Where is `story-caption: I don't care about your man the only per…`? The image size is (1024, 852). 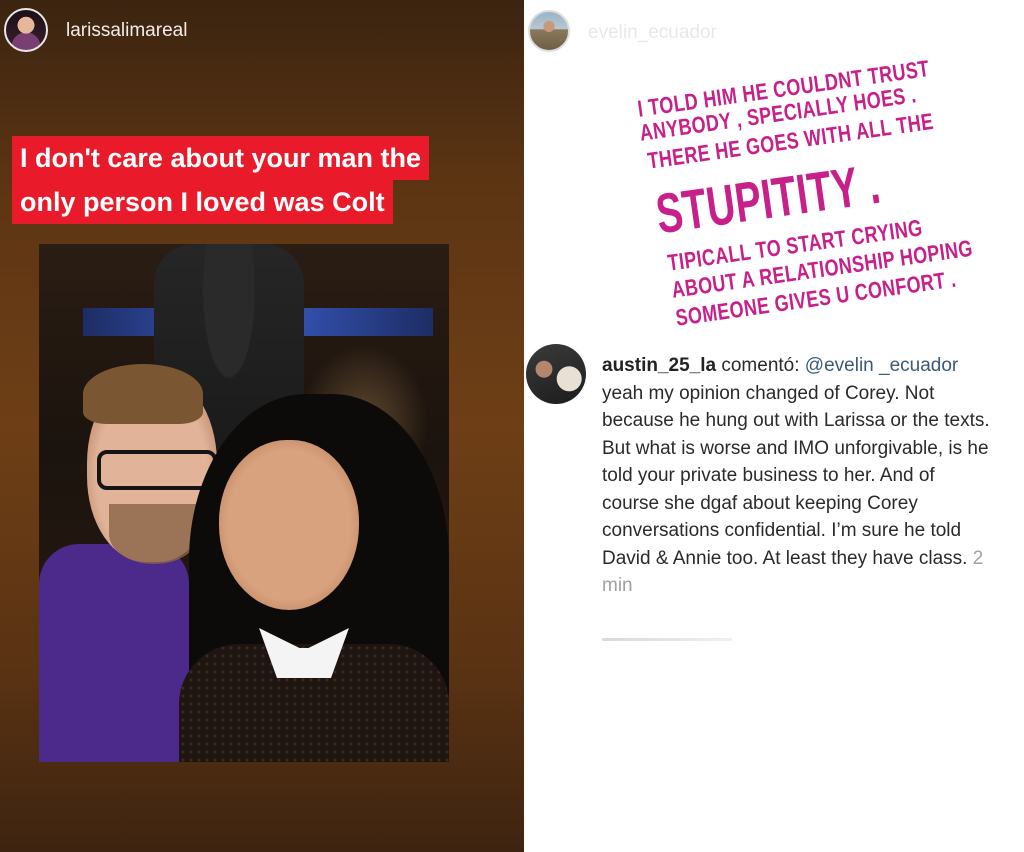 story-caption: I don't care about your man the only per… is located at coordinates (220, 180).